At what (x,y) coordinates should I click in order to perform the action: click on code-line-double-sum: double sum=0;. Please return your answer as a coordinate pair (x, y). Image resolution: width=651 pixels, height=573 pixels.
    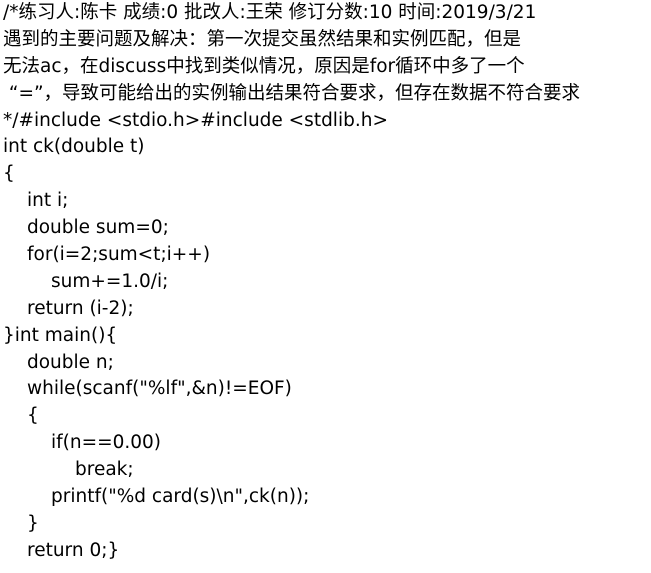
    Looking at the image, I should click on (98, 228).